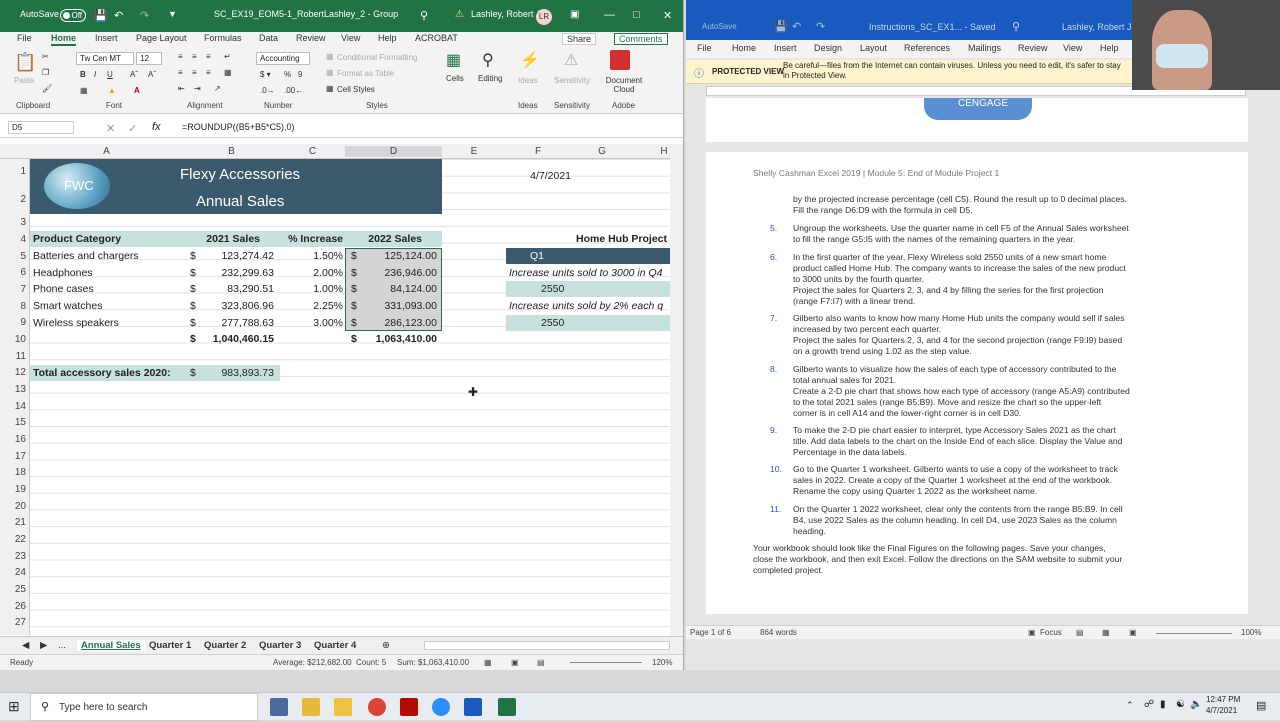 The image size is (1280, 721). What do you see at coordinates (111, 645) in the screenshot?
I see `sheet-tab-annual-sales: Annual Sales` at bounding box center [111, 645].